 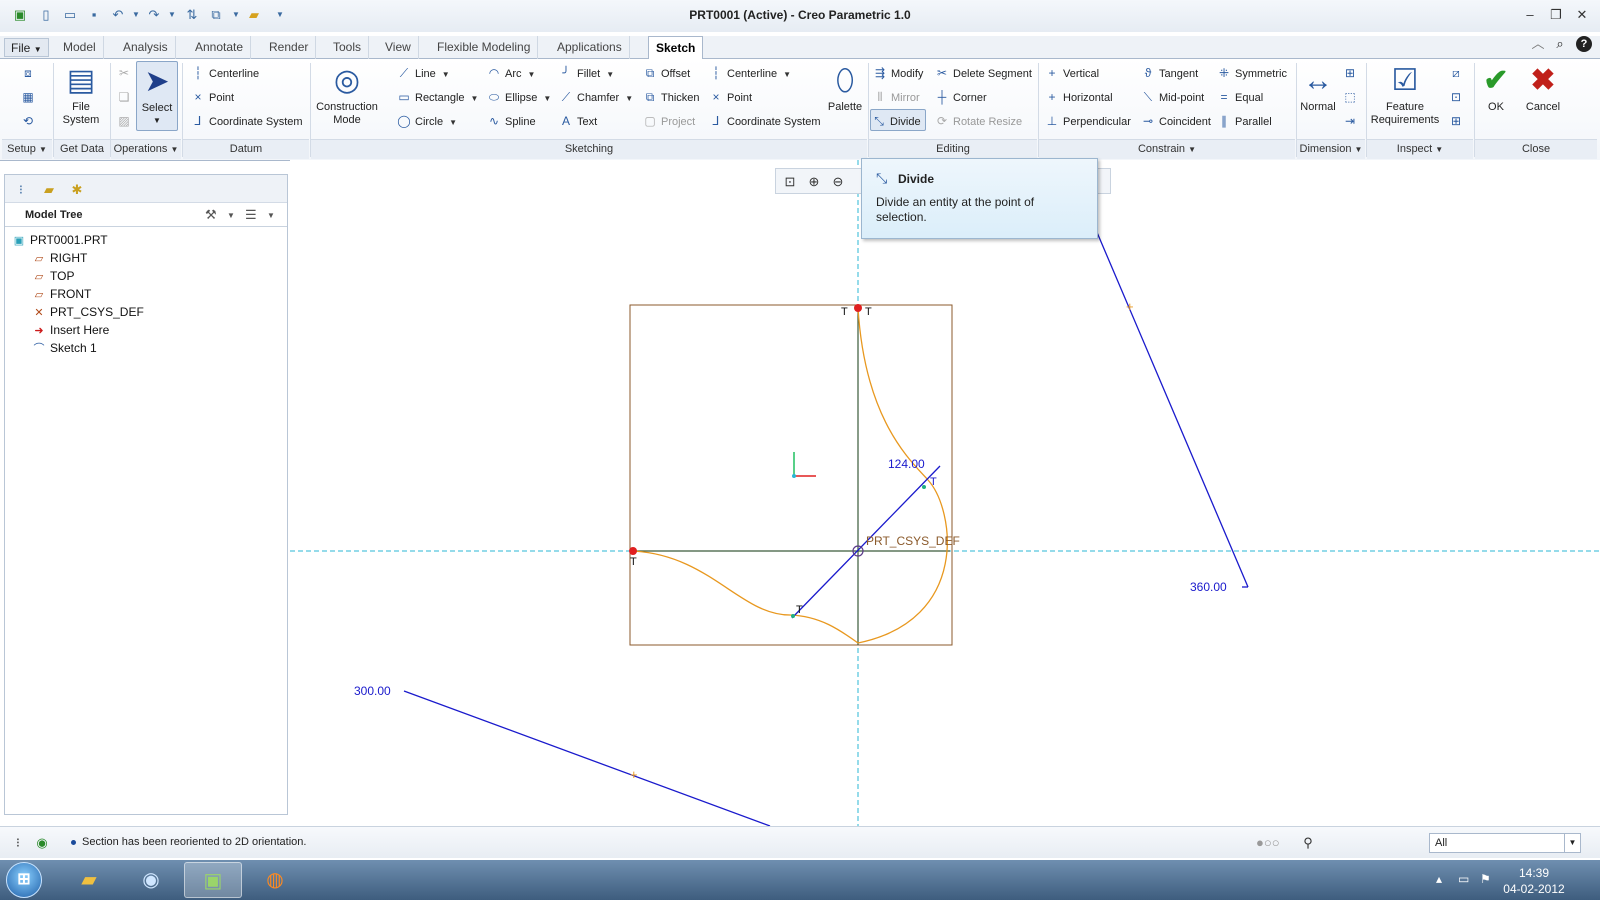 What do you see at coordinates (1584, 44) in the screenshot?
I see `help-icon: ?` at bounding box center [1584, 44].